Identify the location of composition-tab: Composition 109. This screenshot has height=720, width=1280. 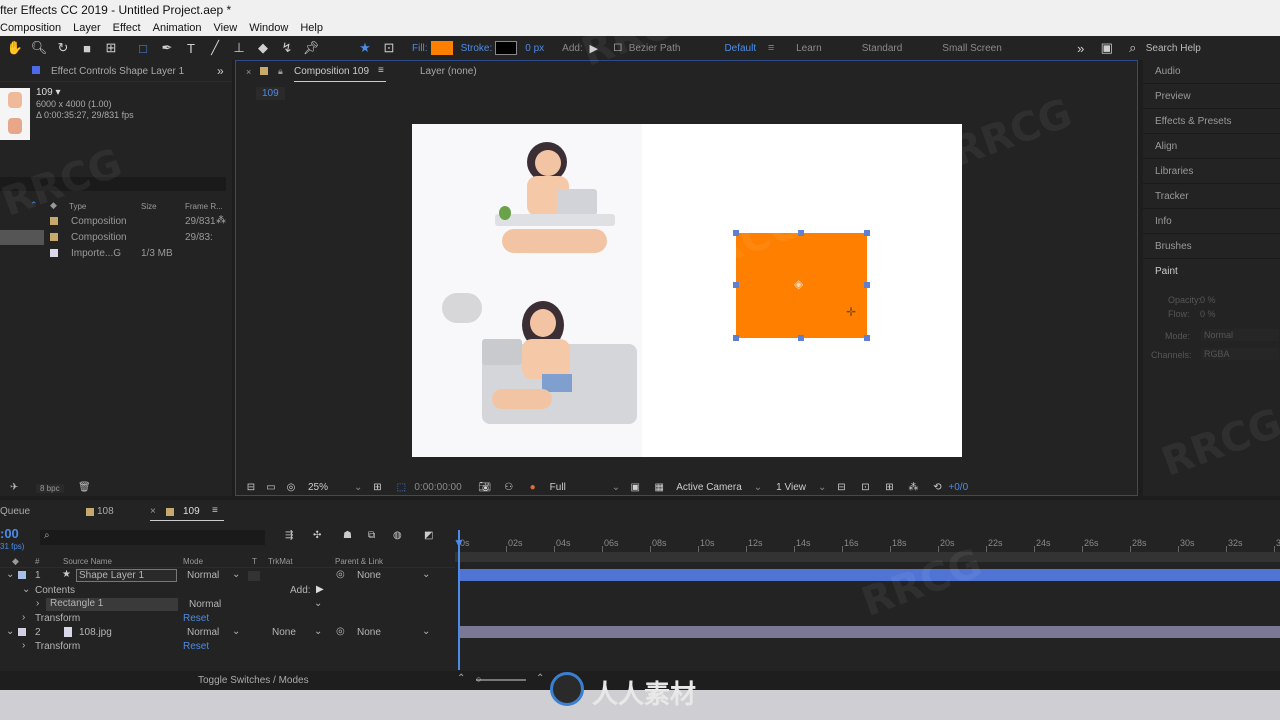
(331, 71).